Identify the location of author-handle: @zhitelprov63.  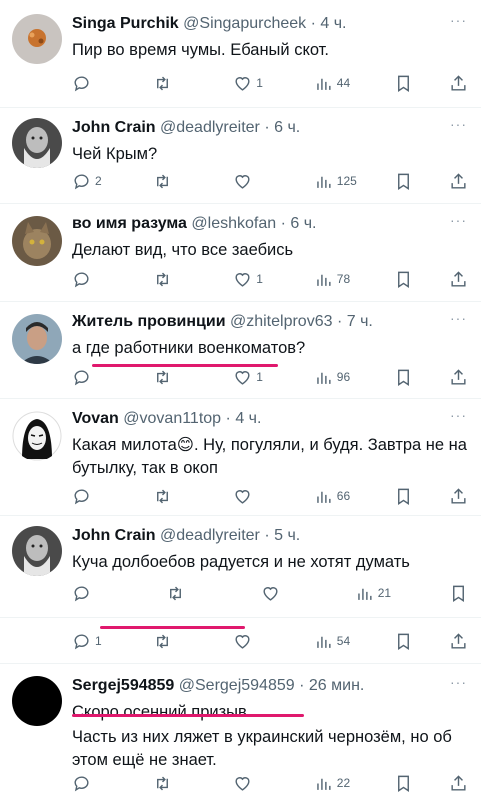
(281, 321).